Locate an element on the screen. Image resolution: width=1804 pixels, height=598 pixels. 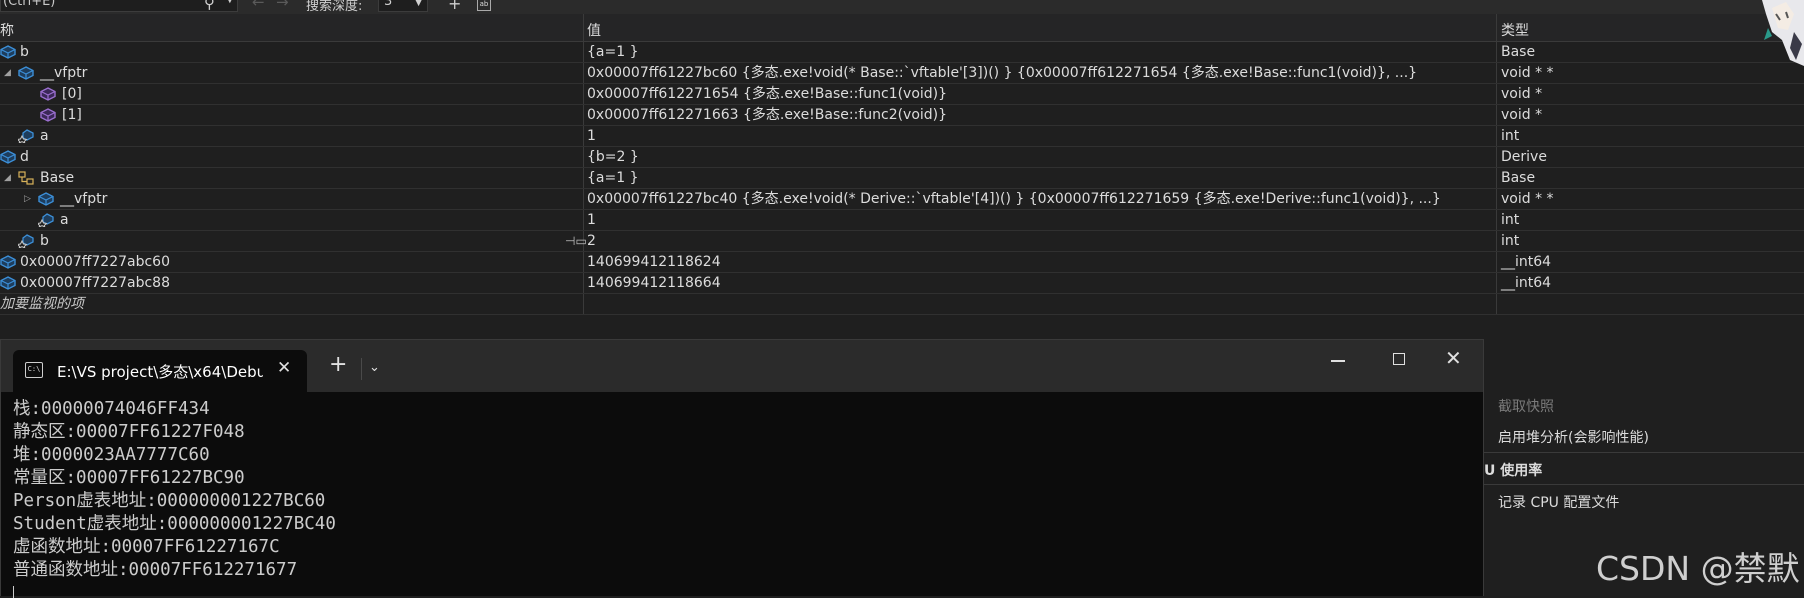
search-icon: ⚲ is located at coordinates (209, 6).